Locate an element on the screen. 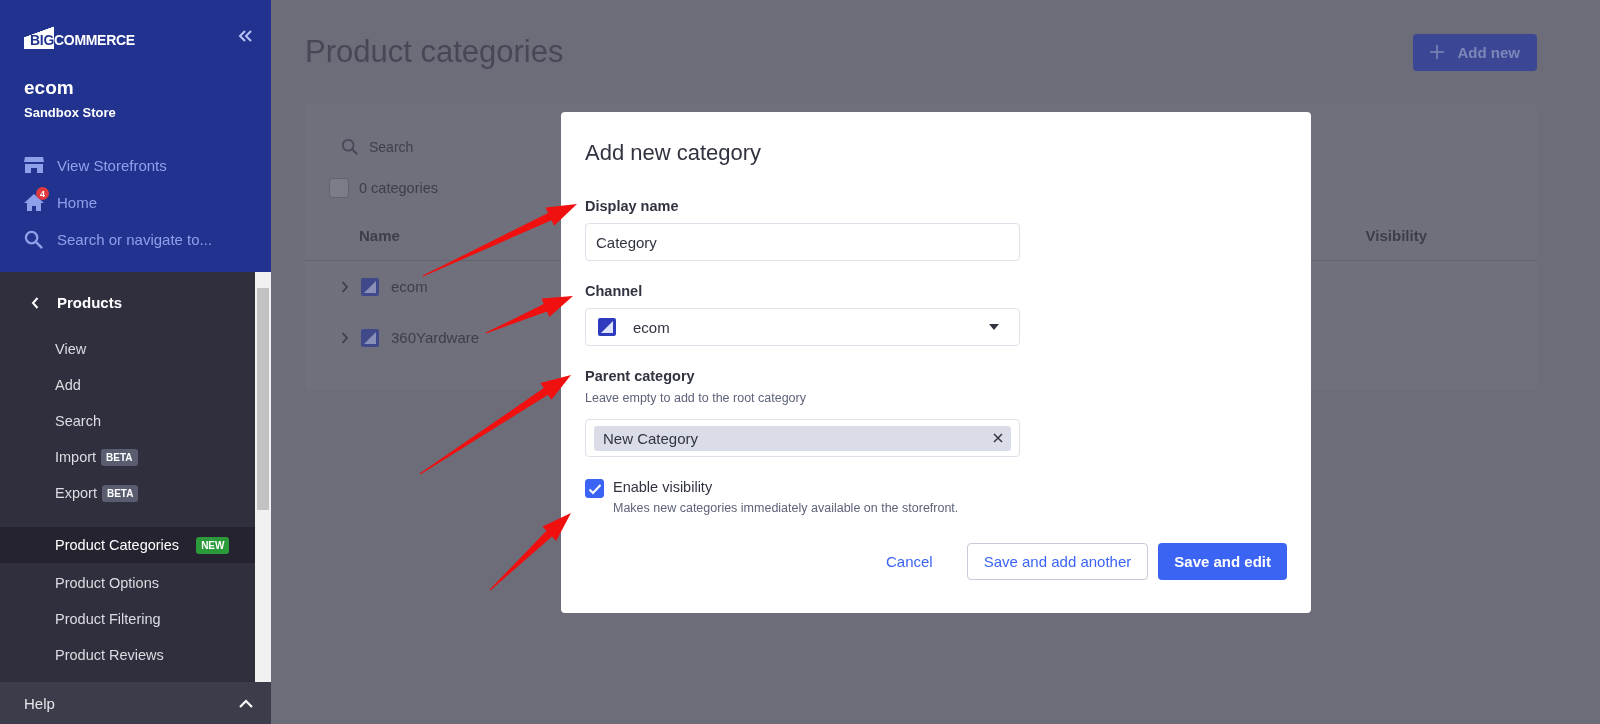  menu-label: Import is located at coordinates (76, 457).